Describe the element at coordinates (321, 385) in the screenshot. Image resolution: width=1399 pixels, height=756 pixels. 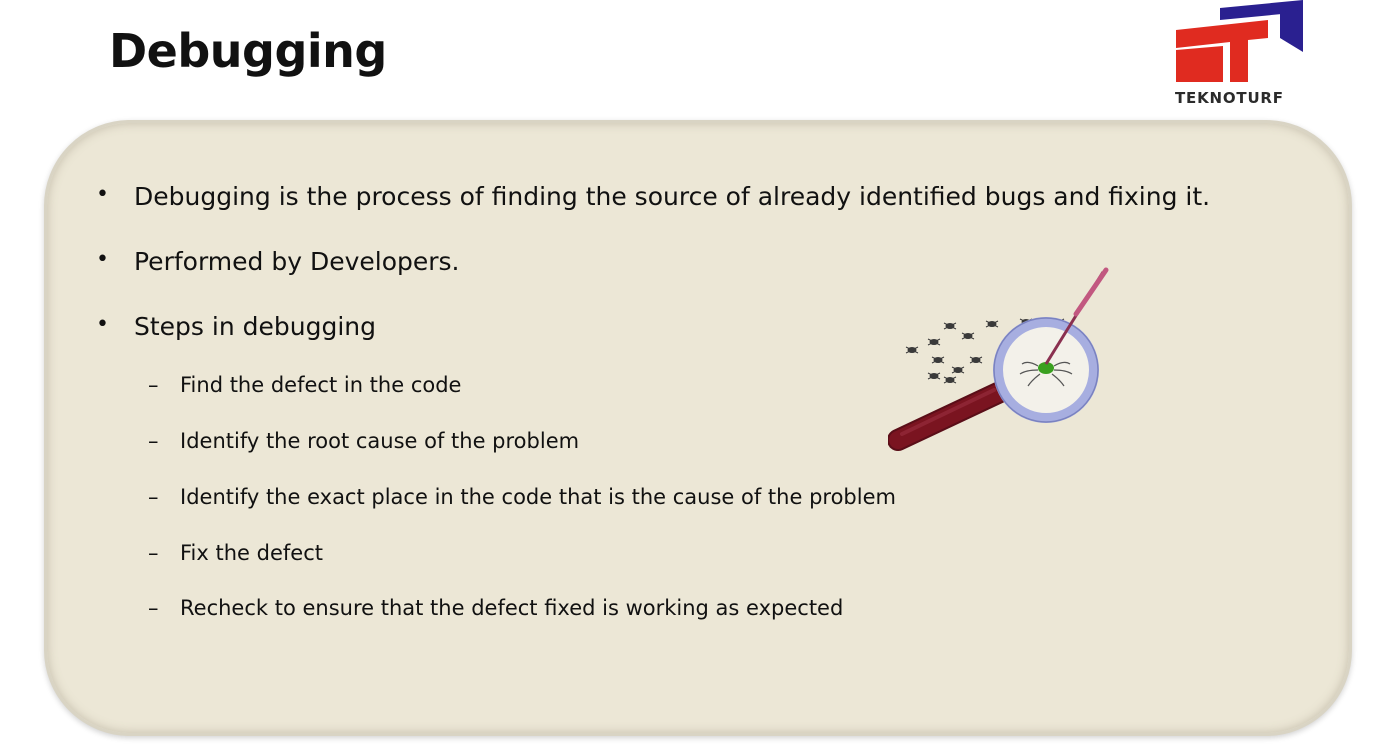
I see `step-text: Find the defect in the code` at that location.